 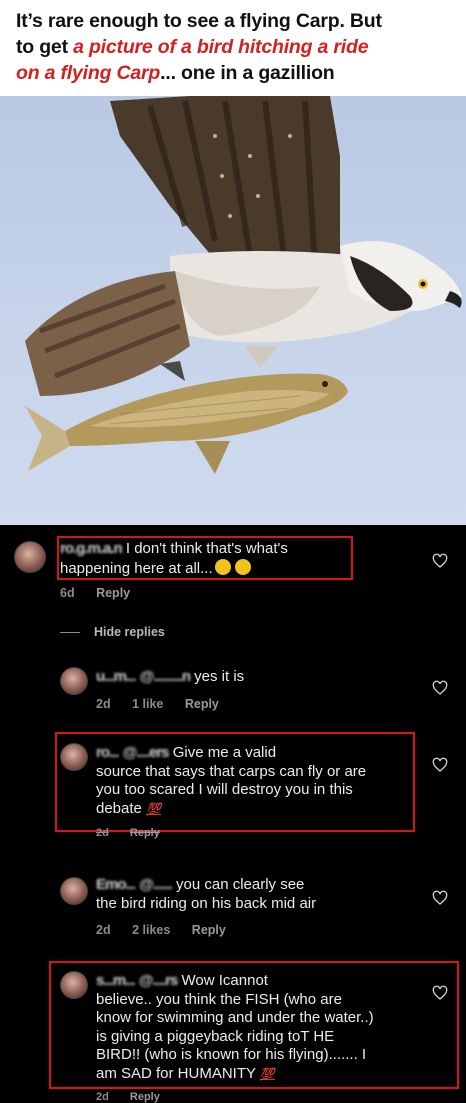 I want to click on comment-meta: 2d 2 likes Reply, so click(x=170, y=930).